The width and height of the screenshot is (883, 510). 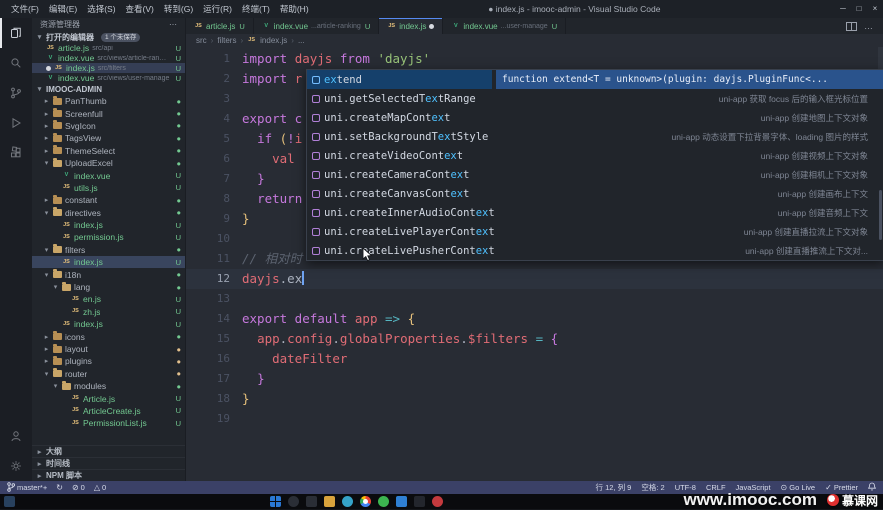 What do you see at coordinates (108, 37) in the screenshot?
I see `open-editors-header: ▾ 打开的编辑器 1 个未保存` at bounding box center [108, 37].